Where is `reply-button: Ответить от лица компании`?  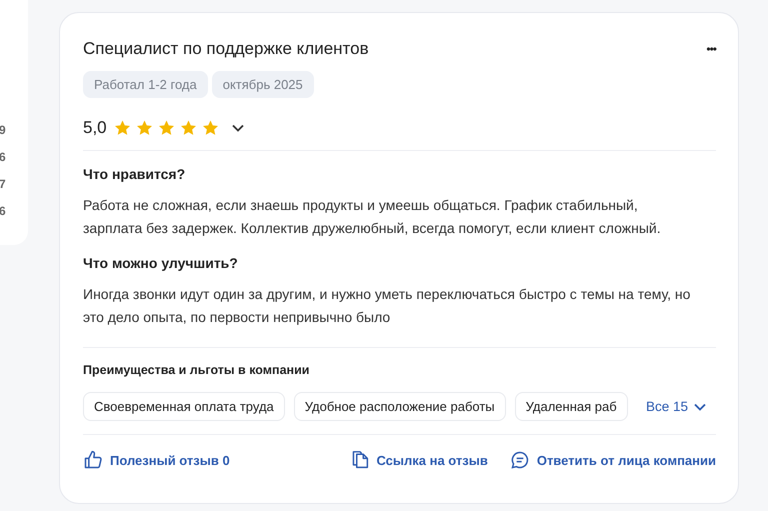
reply-button: Ответить от лица компании is located at coordinates (613, 460).